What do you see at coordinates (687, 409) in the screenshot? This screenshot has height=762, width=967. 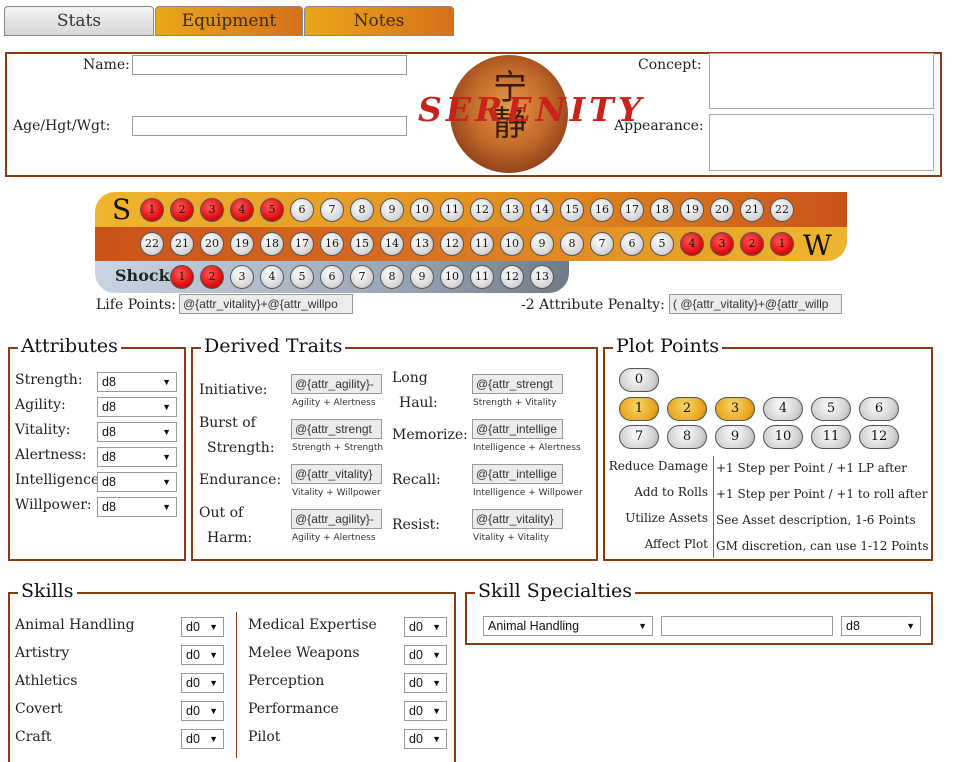 I see `plot-point-button: 2` at bounding box center [687, 409].